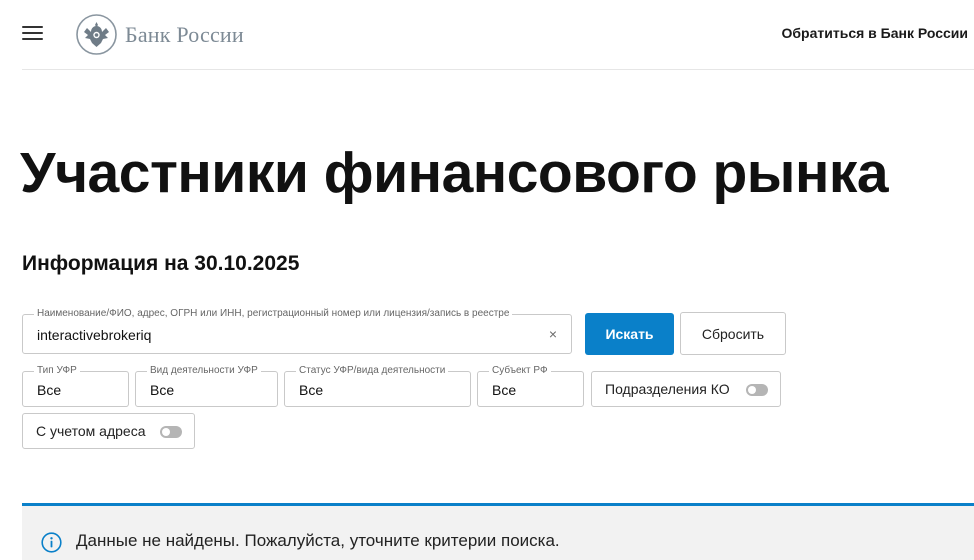 The image size is (974, 560). What do you see at coordinates (204, 371) in the screenshot?
I see `activity-select-label: Вид деятельности УФР` at bounding box center [204, 371].